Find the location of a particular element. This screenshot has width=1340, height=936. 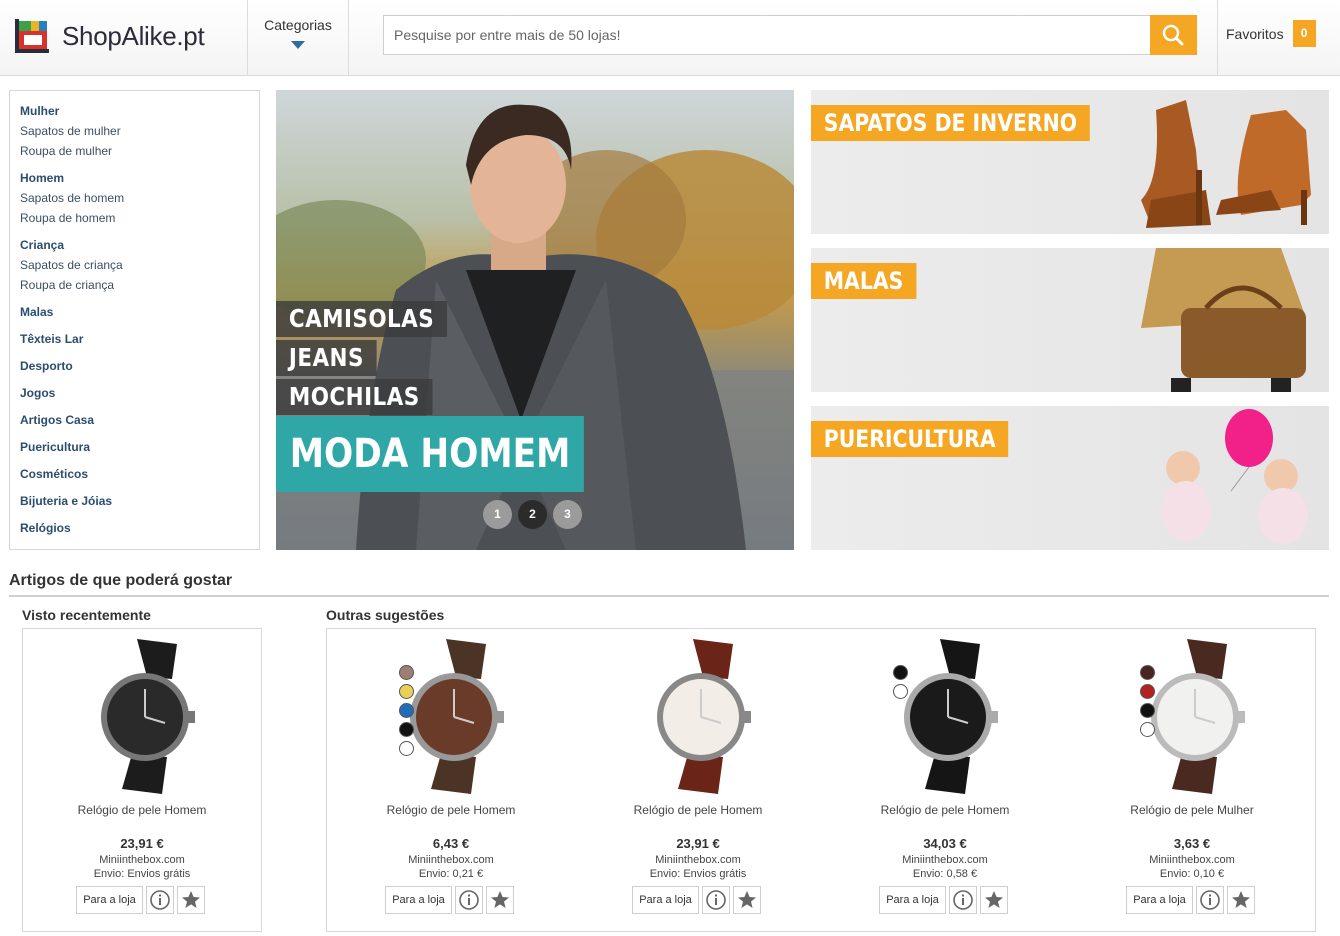

info-icon is located at coordinates (159, 900).